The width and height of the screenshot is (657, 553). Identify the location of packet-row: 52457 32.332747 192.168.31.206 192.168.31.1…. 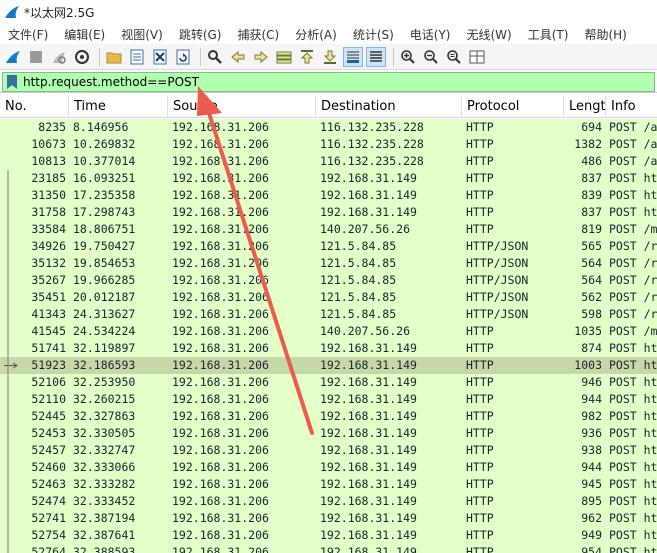
(328, 450).